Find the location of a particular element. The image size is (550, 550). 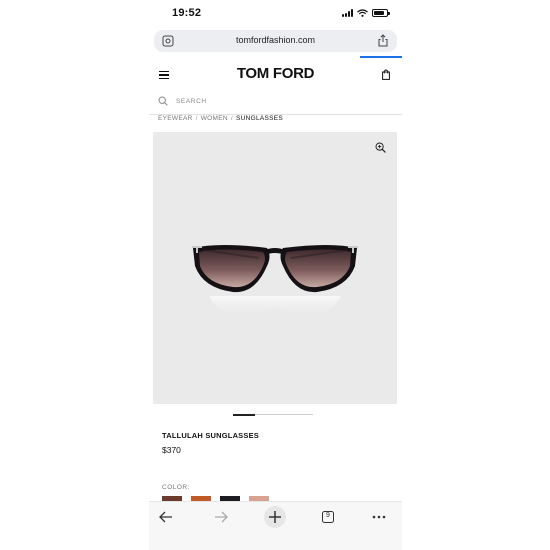

more-icon is located at coordinates (379, 517).